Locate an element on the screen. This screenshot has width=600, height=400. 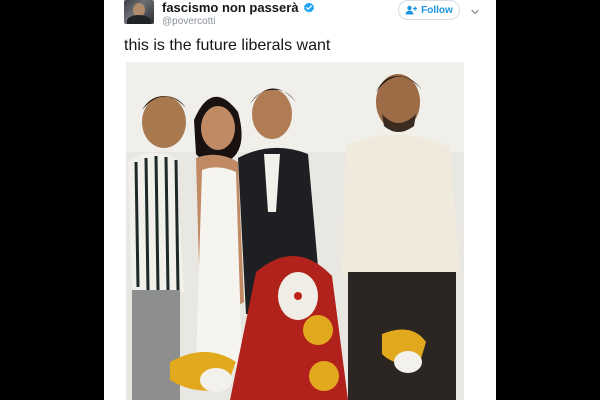
tweet-text: this is the future liberals want is located at coordinates (227, 45).